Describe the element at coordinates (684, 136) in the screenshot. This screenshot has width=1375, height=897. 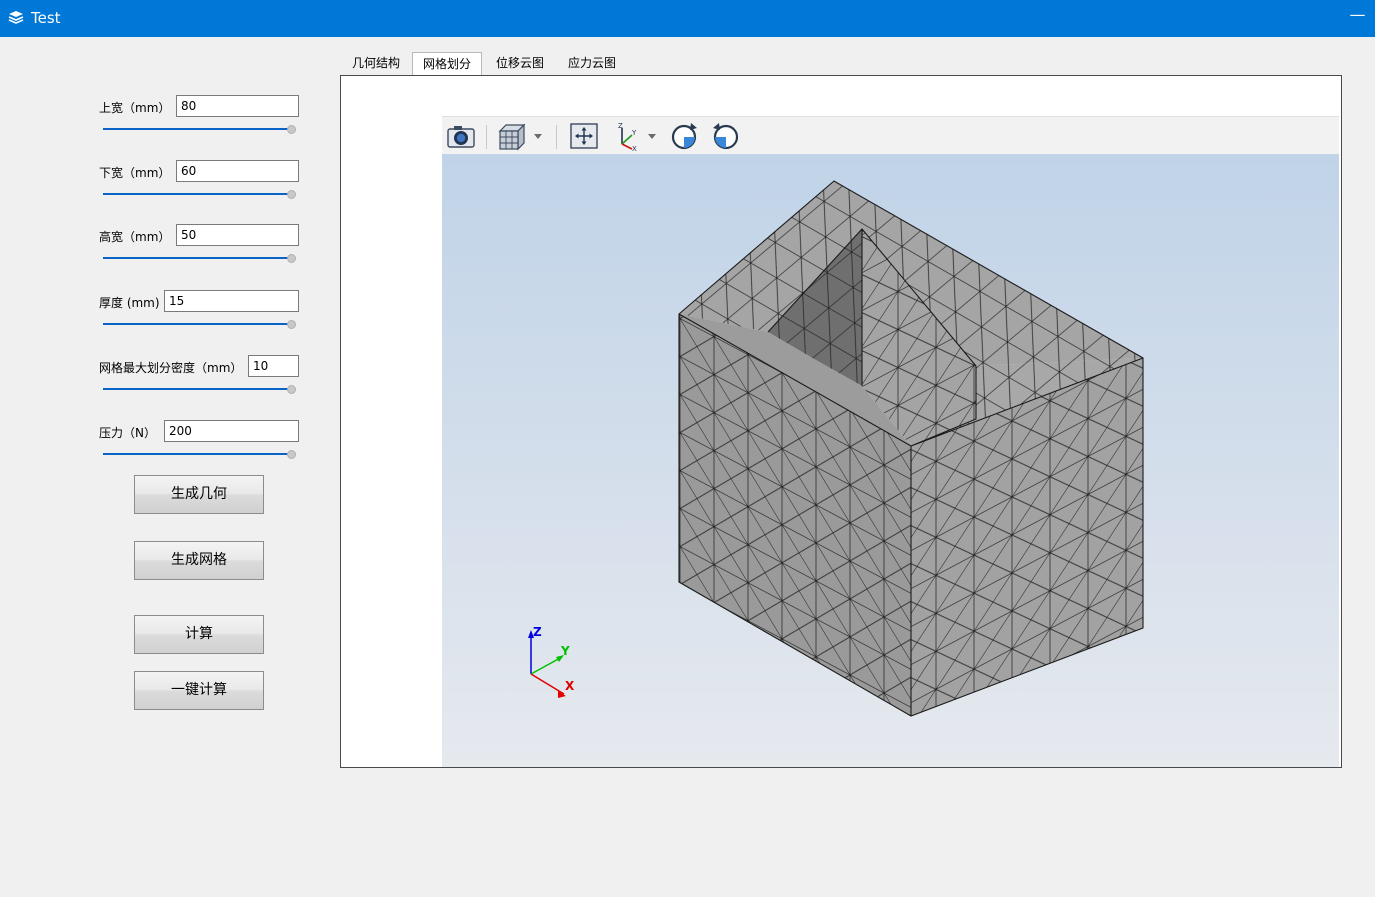
I see `rotate-cw-icon` at that location.